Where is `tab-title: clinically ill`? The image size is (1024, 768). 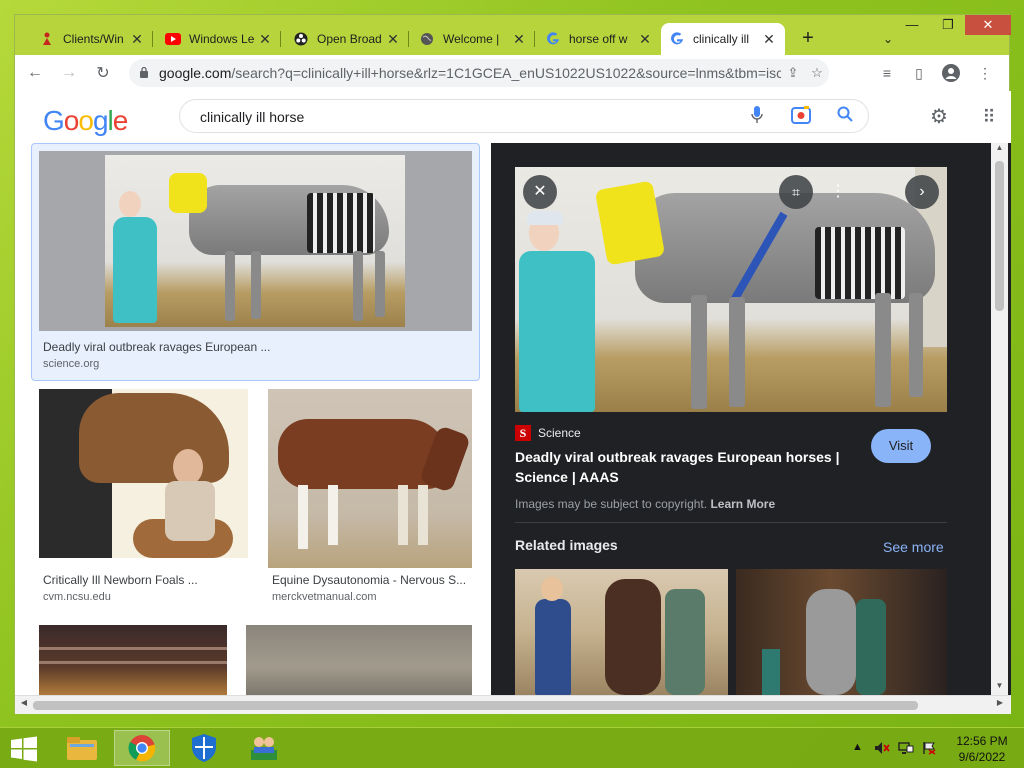
tab-title: clinically ill is located at coordinates (721, 39).